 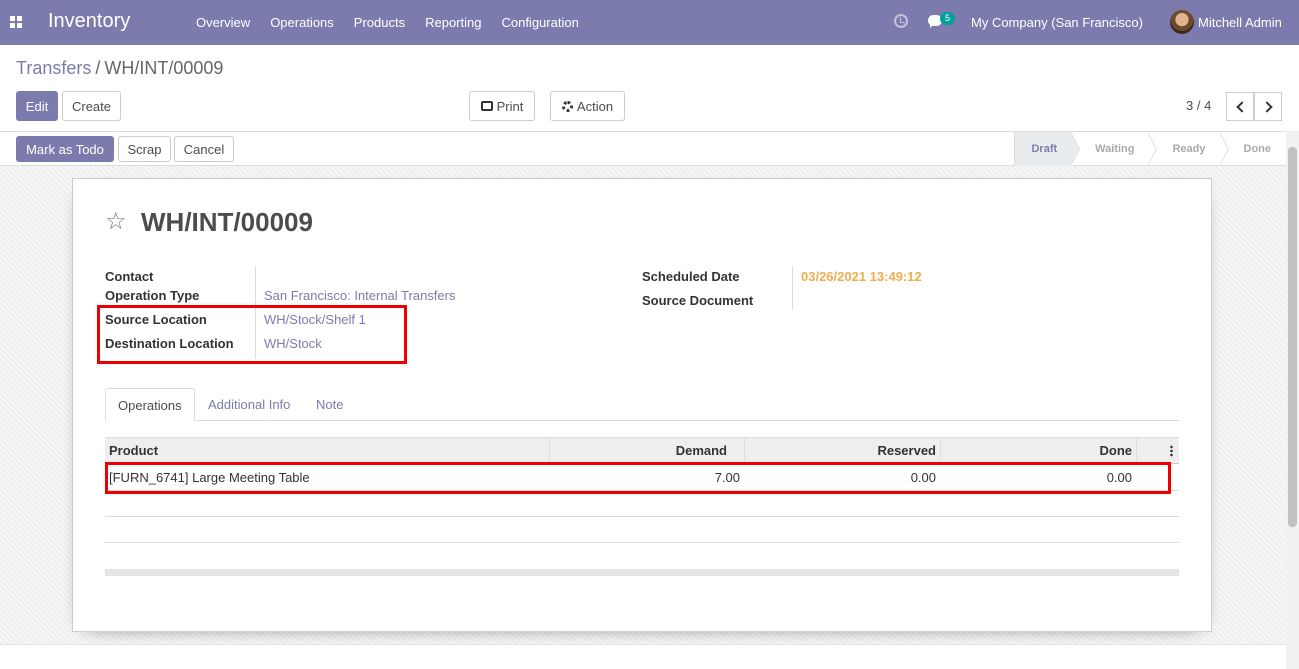 I want to click on status-draft: Draft, so click(x=1047, y=149).